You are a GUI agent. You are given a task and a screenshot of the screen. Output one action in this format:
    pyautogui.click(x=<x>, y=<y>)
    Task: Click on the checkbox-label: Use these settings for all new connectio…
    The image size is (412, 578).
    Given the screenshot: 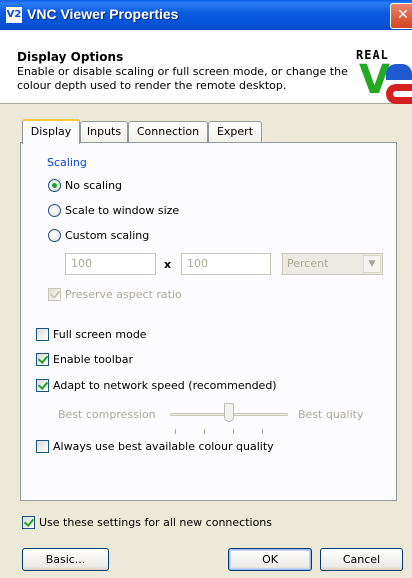 What is the action you would take?
    pyautogui.click(x=155, y=522)
    